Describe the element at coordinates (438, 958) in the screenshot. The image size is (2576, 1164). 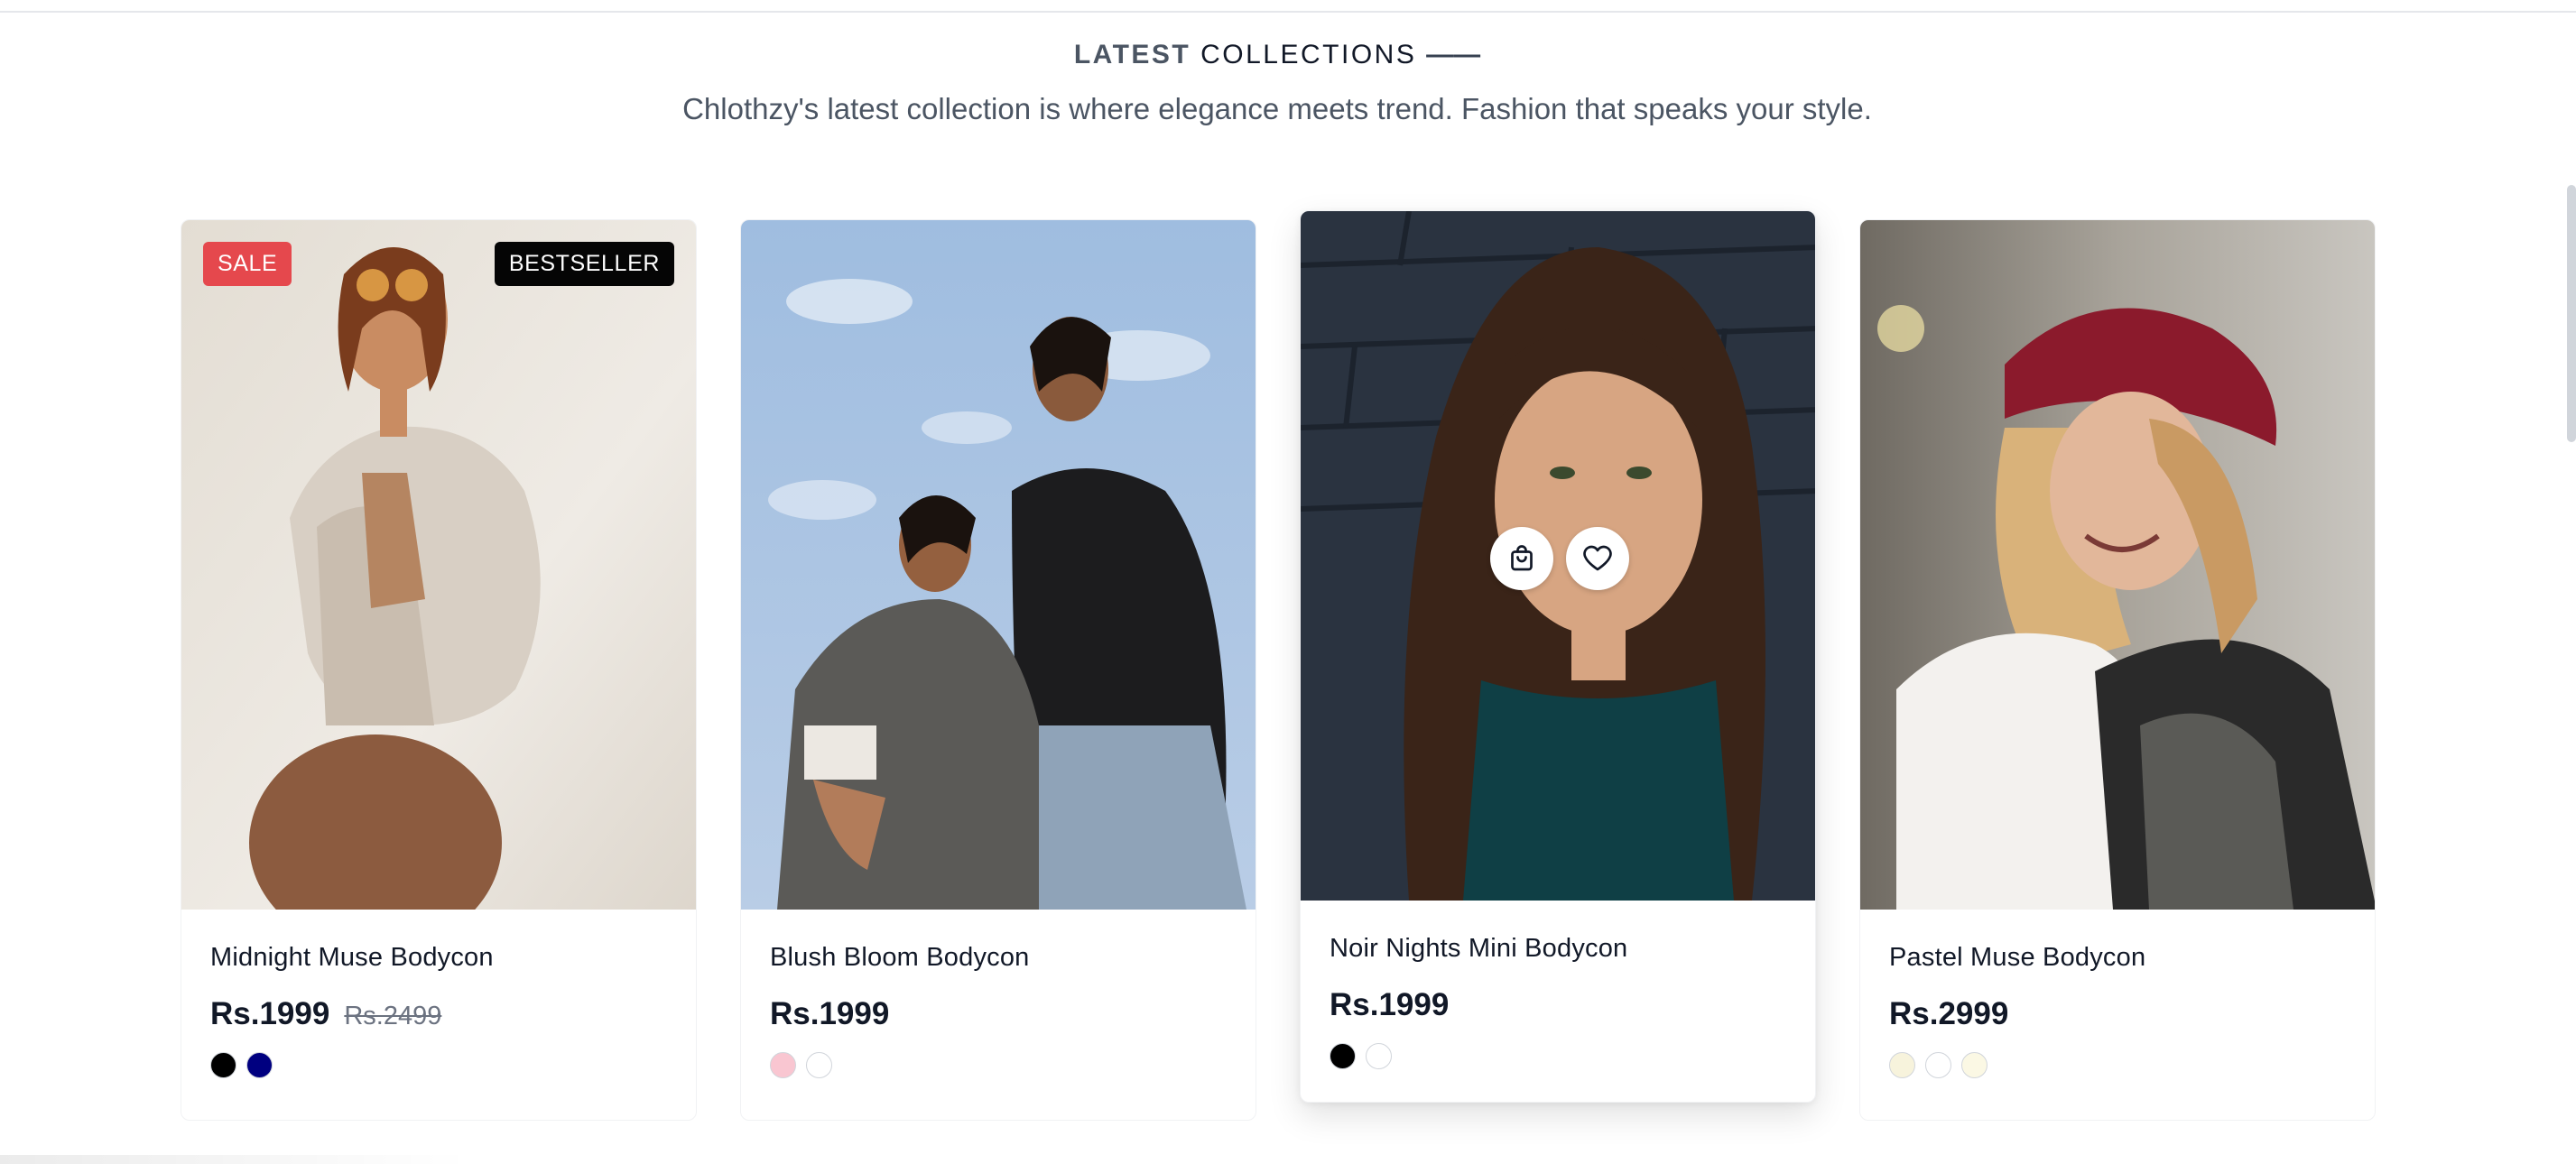
I see `product-name: Midnight Muse Bodycon` at that location.